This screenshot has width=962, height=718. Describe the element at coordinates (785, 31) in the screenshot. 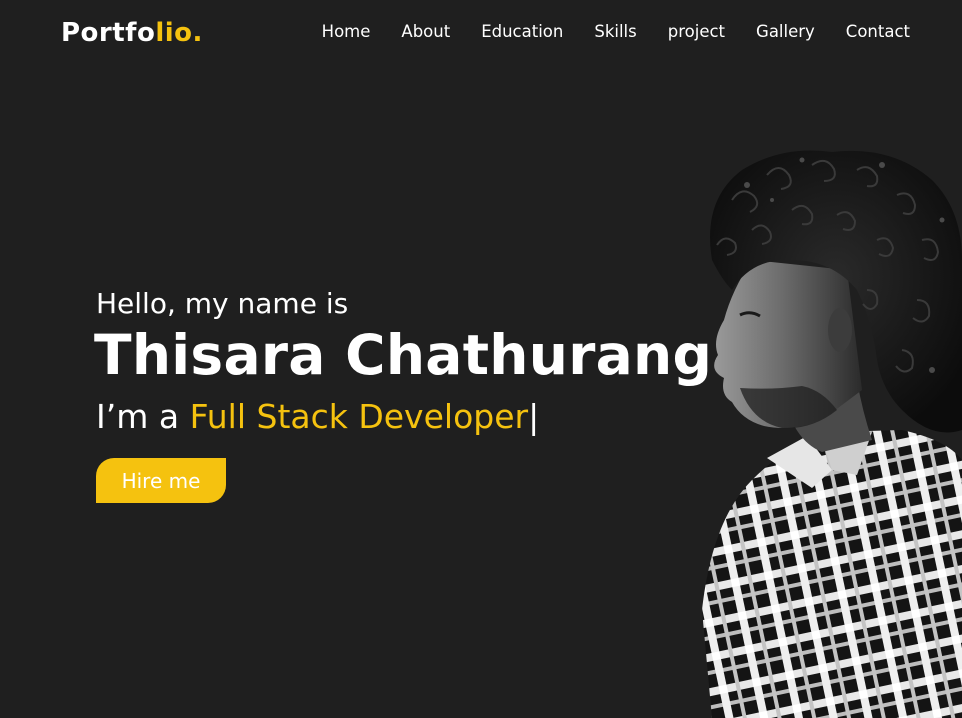

I see `nav-gallery: Gallery` at that location.